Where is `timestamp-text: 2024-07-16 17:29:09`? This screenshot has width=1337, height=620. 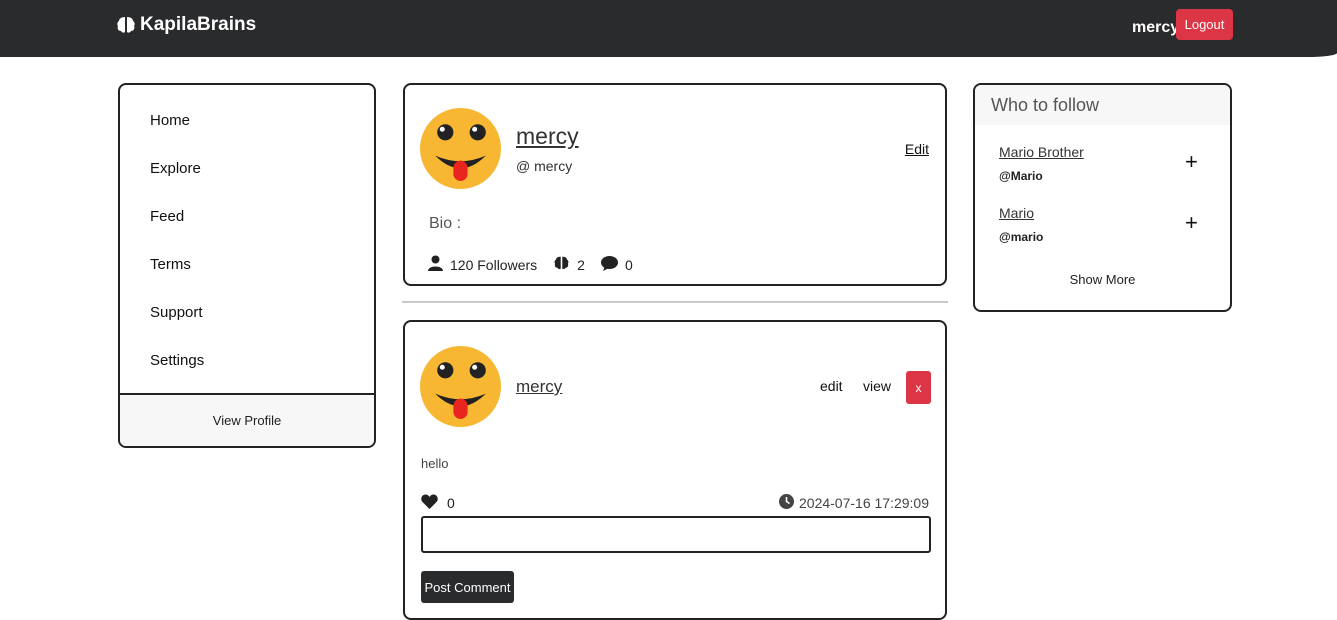 timestamp-text: 2024-07-16 17:29:09 is located at coordinates (864, 503).